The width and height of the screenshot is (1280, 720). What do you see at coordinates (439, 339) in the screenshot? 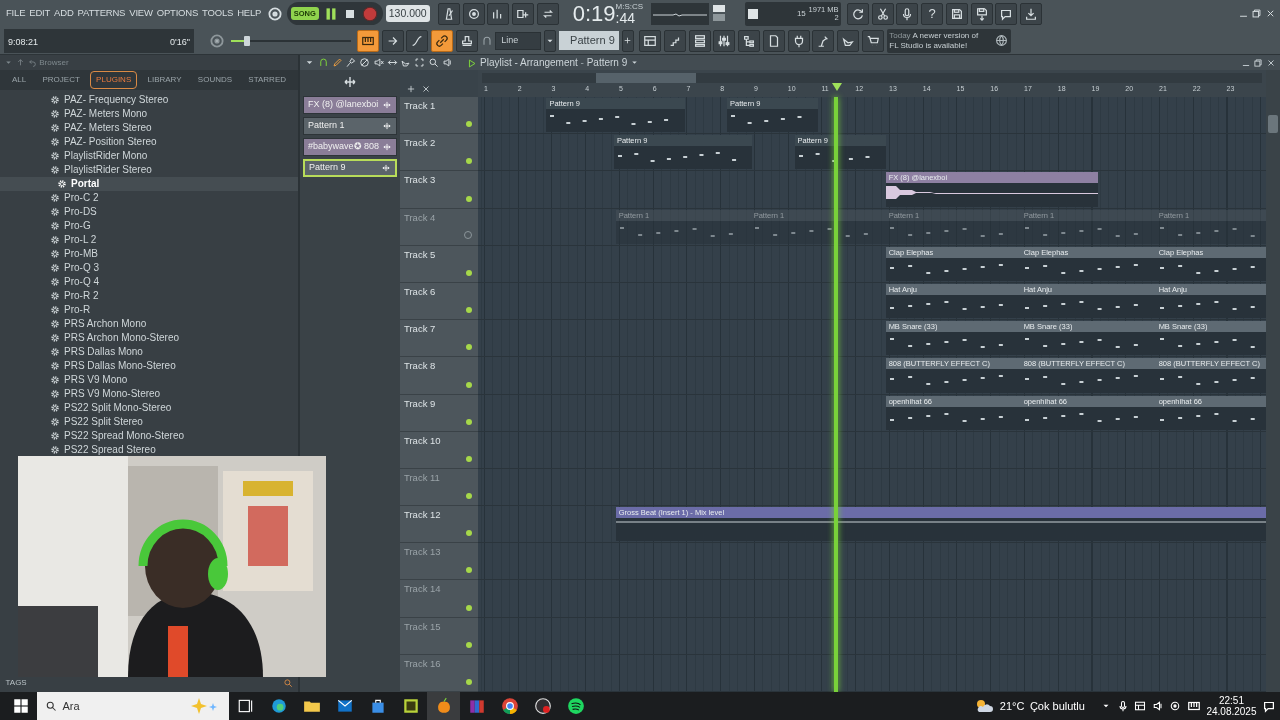
I see `track-header: Track 7` at bounding box center [439, 339].